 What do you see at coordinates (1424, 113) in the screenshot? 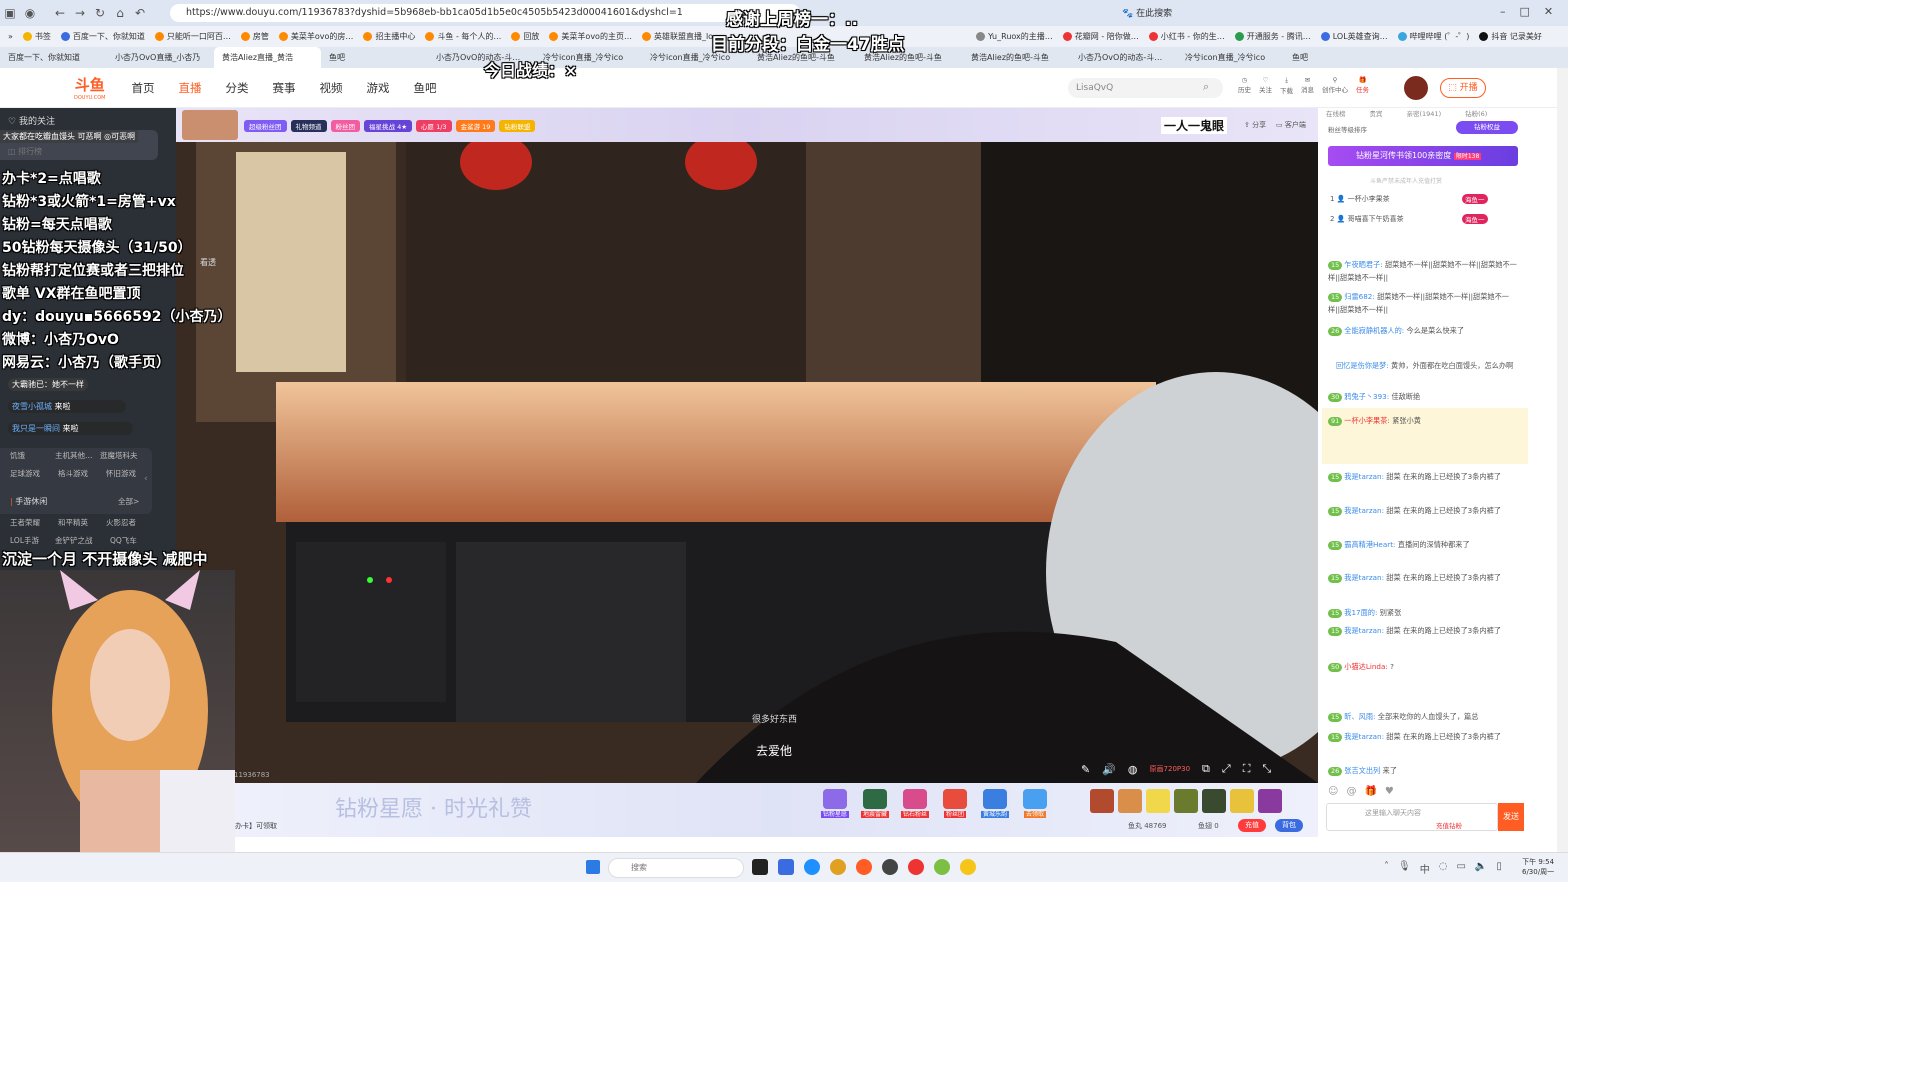
I see `tab-intimacy: 亲密(1941)` at bounding box center [1424, 113].